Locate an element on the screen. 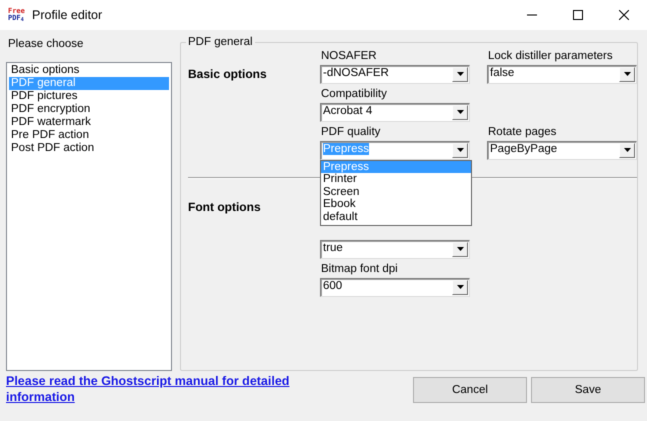 The height and width of the screenshot is (421, 647). dialog-button: Save is located at coordinates (588, 390).